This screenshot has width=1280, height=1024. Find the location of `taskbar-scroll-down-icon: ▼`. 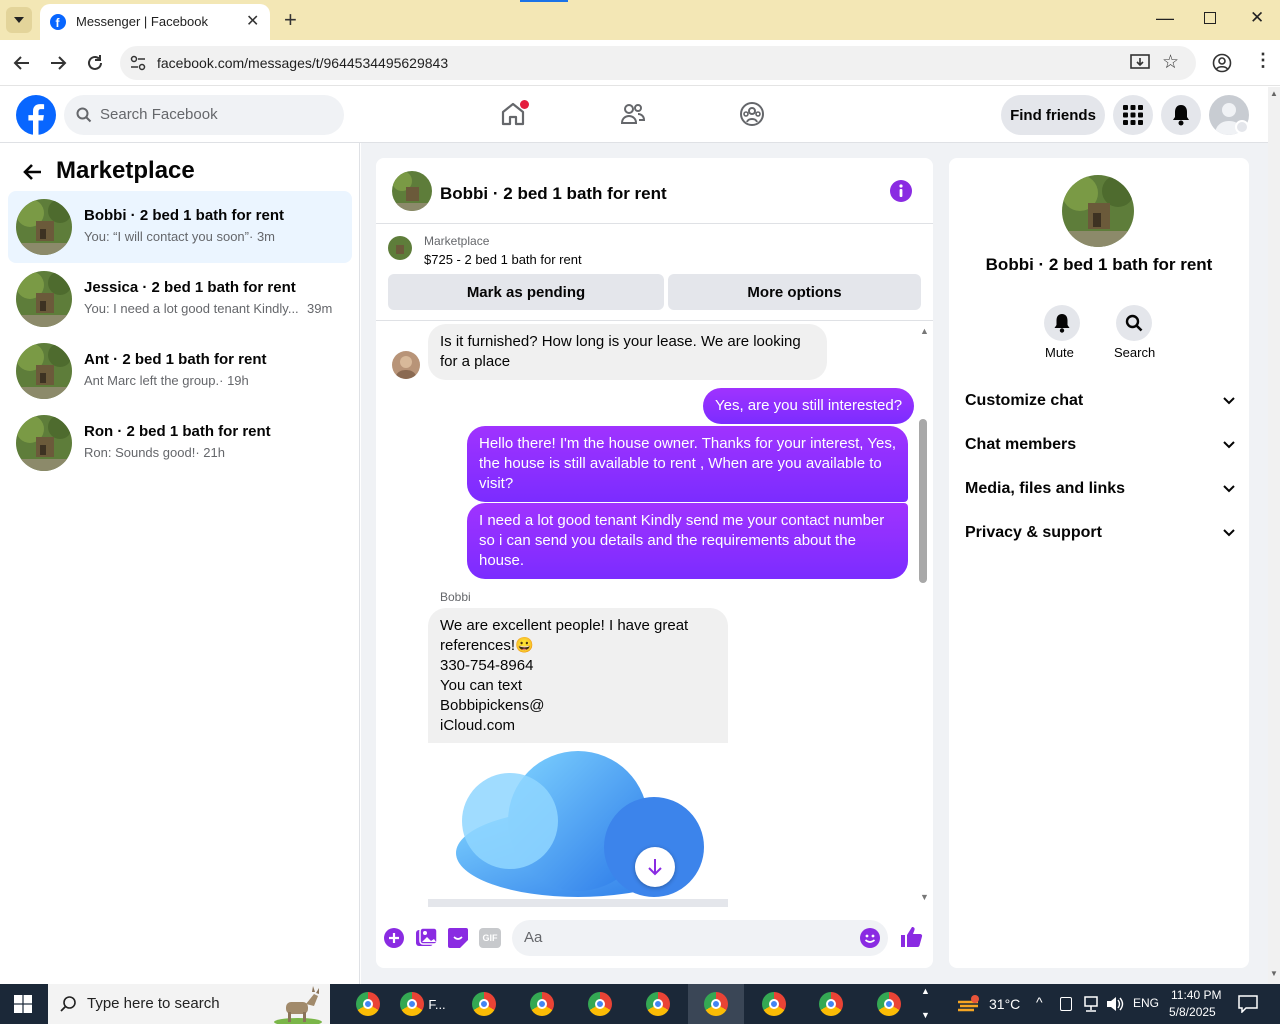

taskbar-scroll-down-icon: ▼ is located at coordinates (925, 1015).